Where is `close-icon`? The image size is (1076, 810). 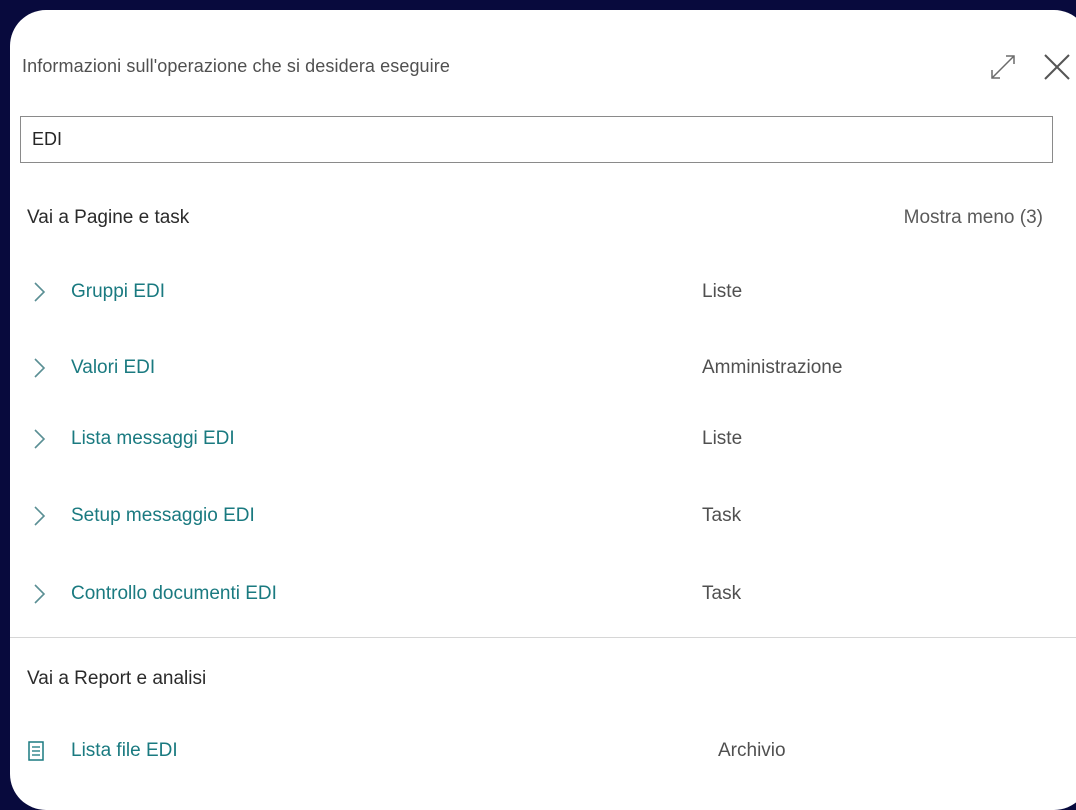
close-icon is located at coordinates (1057, 67).